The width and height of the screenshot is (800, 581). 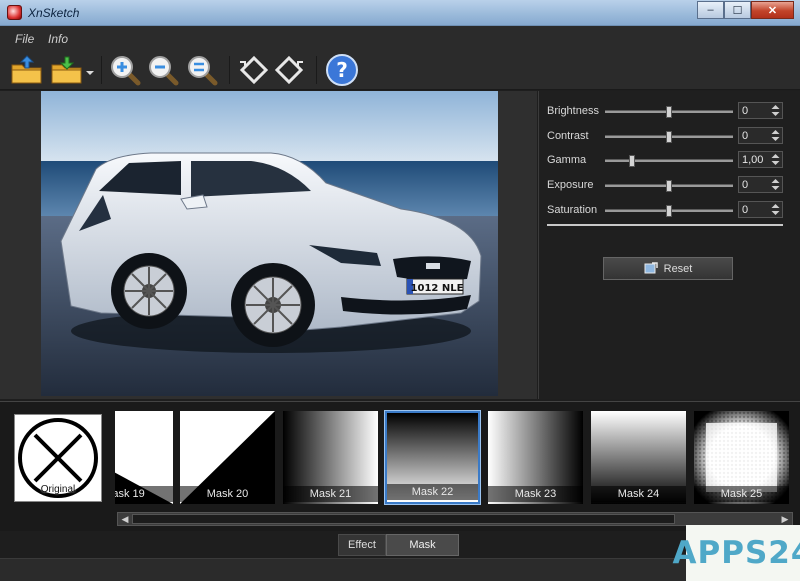 I want to click on adjust-row-saturation: Saturation 0, so click(x=671, y=210).